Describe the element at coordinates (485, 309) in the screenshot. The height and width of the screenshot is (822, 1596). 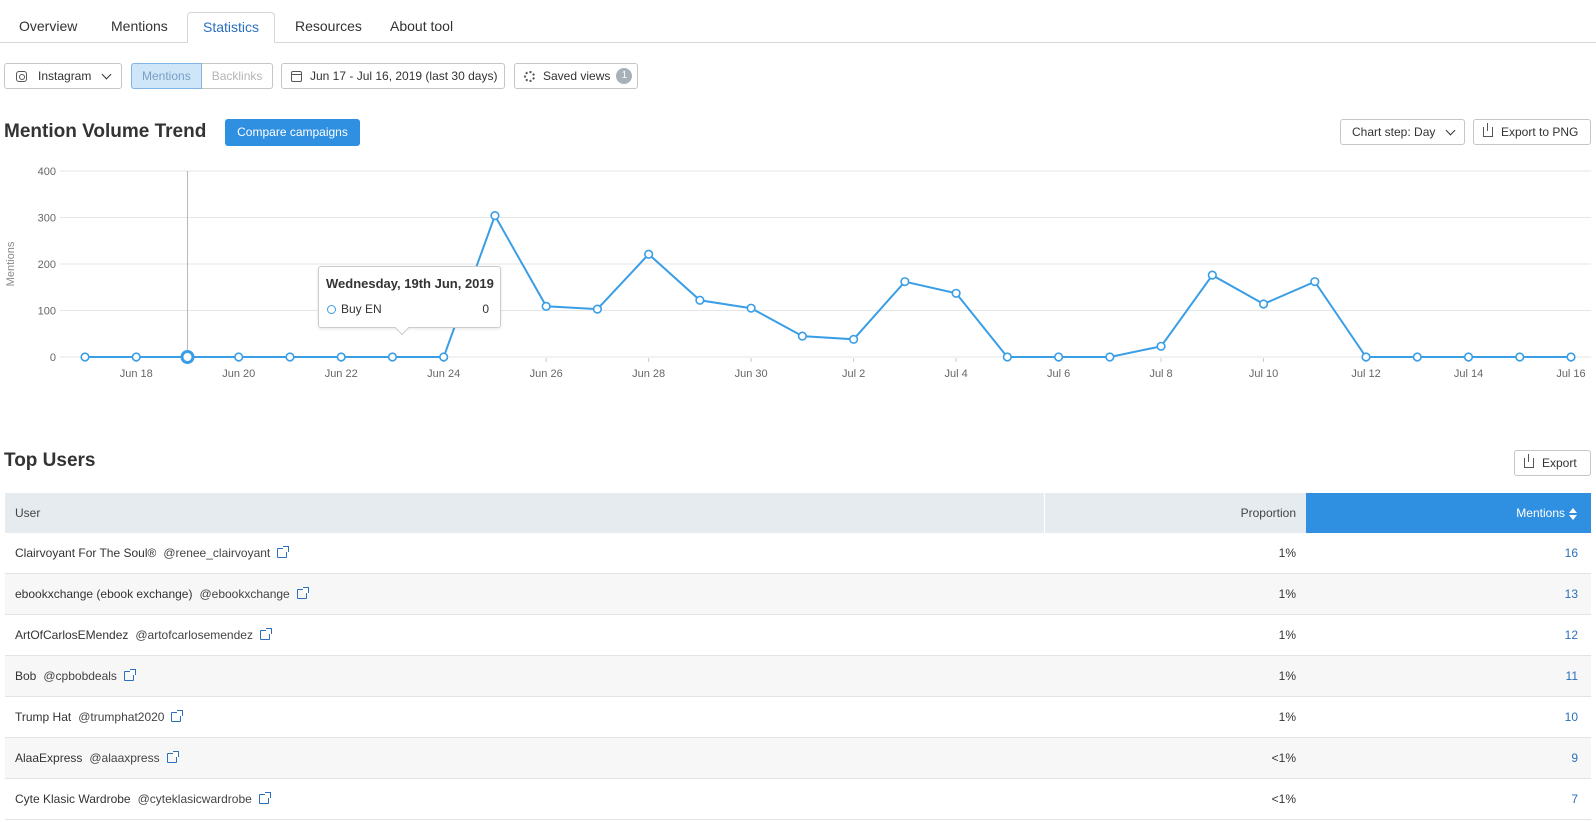
I see `tooltip-value: 0` at that location.